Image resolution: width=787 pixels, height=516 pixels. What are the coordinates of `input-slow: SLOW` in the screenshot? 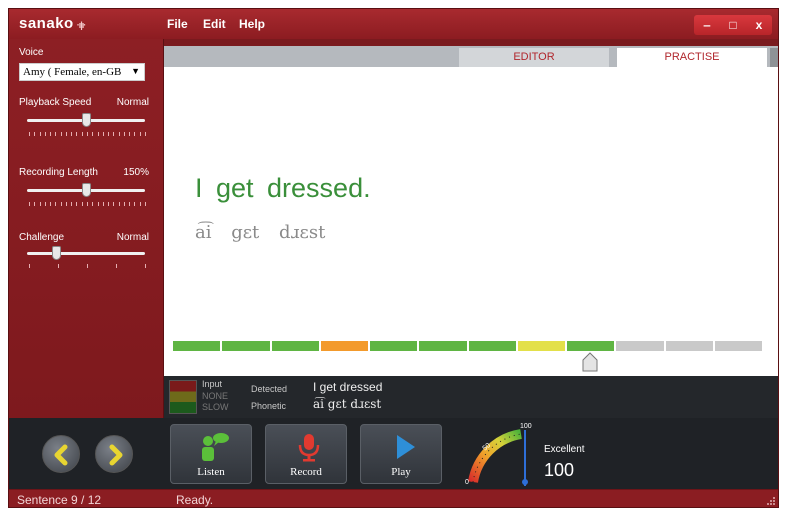 It's located at (215, 407).